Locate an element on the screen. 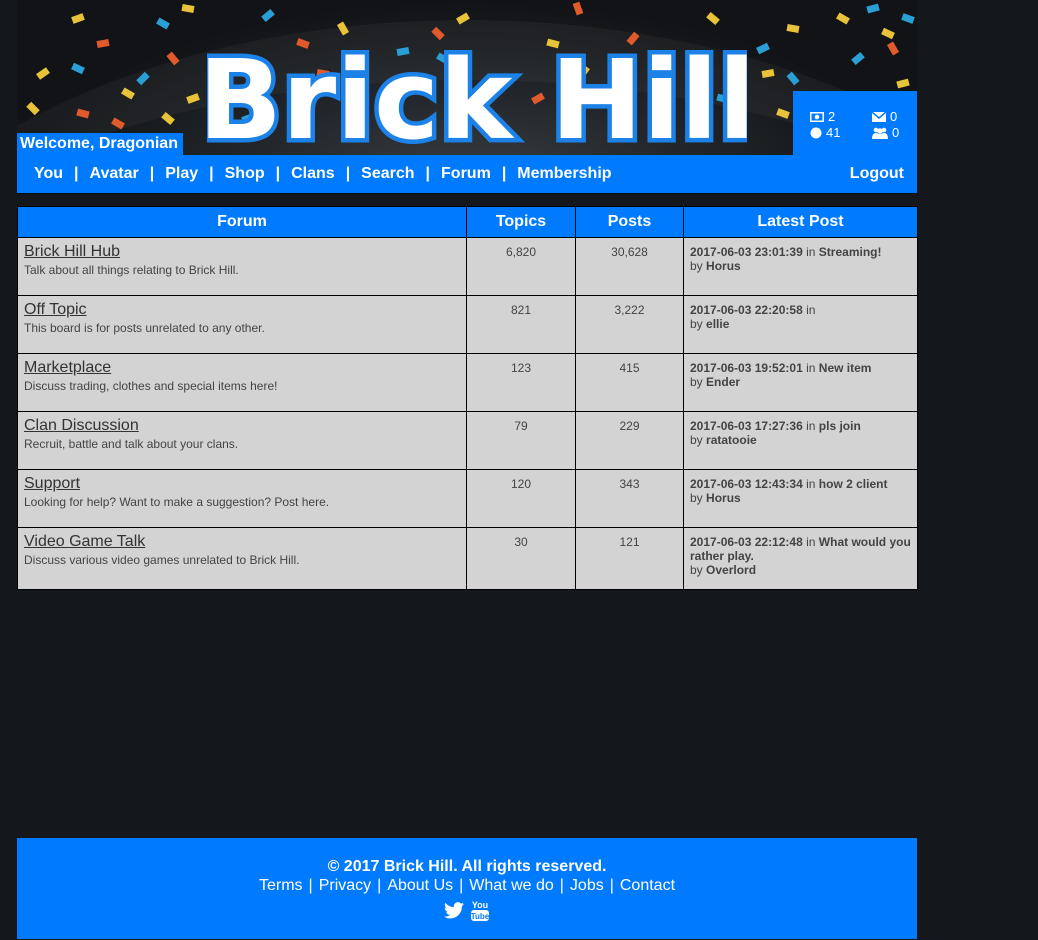 Image resolution: width=1038 pixels, height=940 pixels. messages-stat: 0 is located at coordinates (884, 116).